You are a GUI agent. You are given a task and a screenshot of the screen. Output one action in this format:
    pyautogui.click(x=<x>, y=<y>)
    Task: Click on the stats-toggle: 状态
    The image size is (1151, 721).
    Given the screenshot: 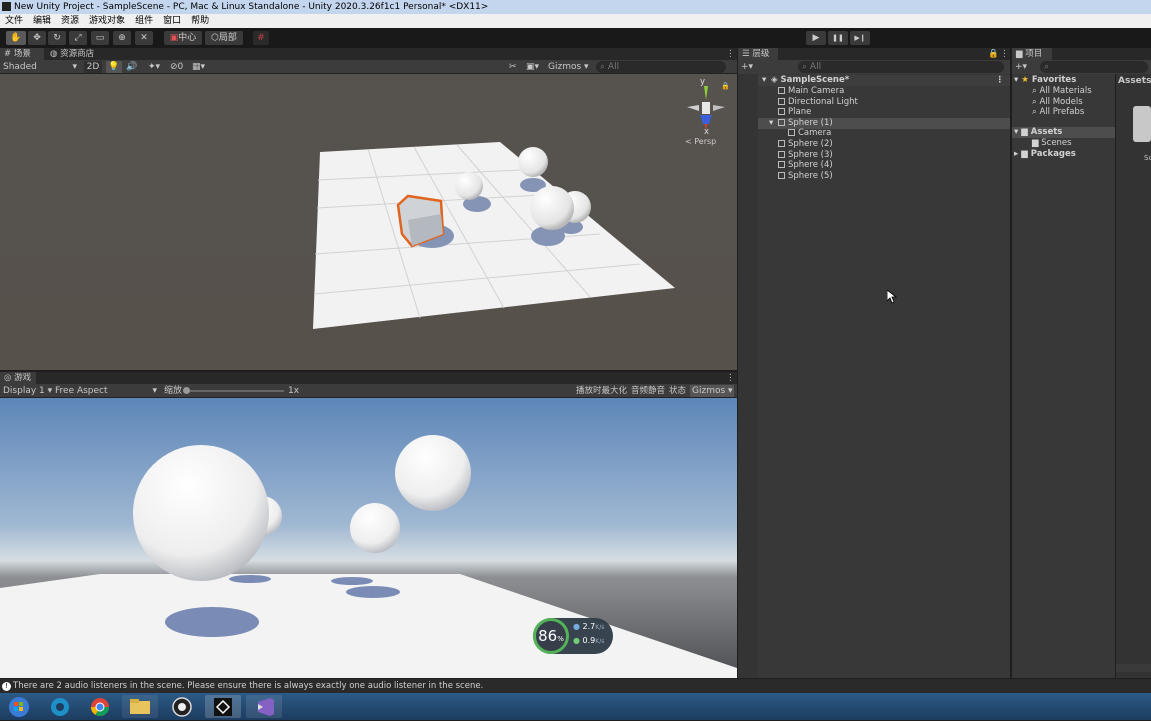 What is the action you would take?
    pyautogui.click(x=678, y=391)
    